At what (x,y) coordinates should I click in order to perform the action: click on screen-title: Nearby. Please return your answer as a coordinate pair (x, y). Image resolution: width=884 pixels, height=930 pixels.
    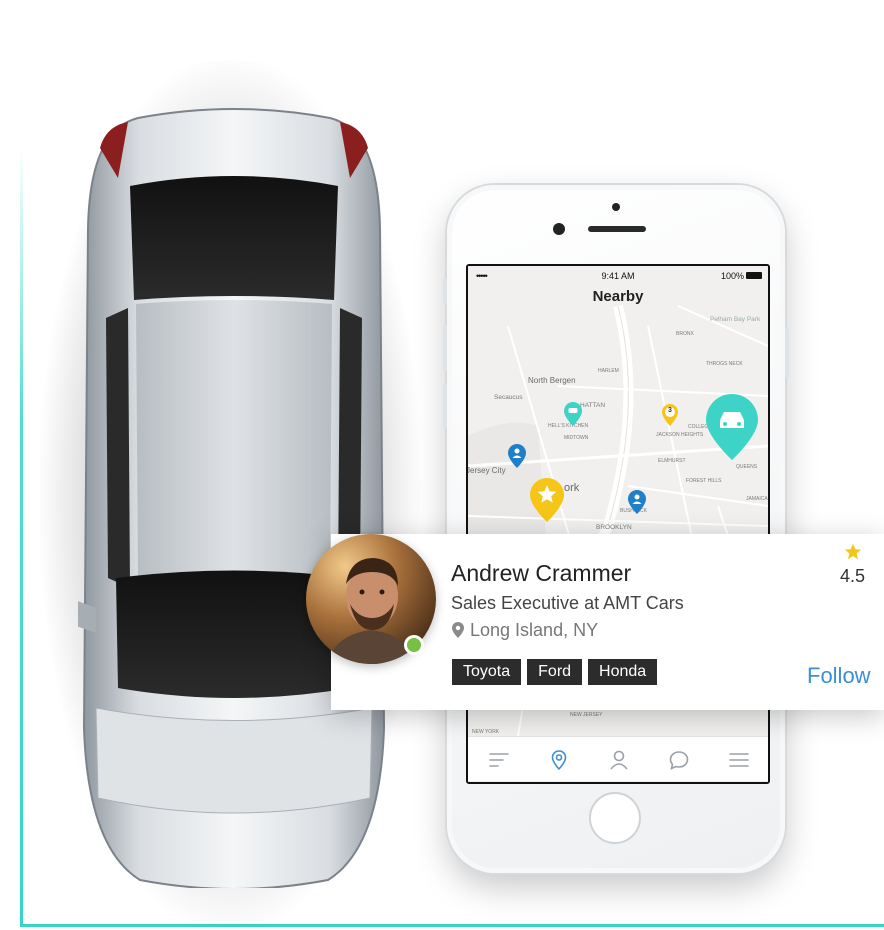
    Looking at the image, I should click on (618, 296).